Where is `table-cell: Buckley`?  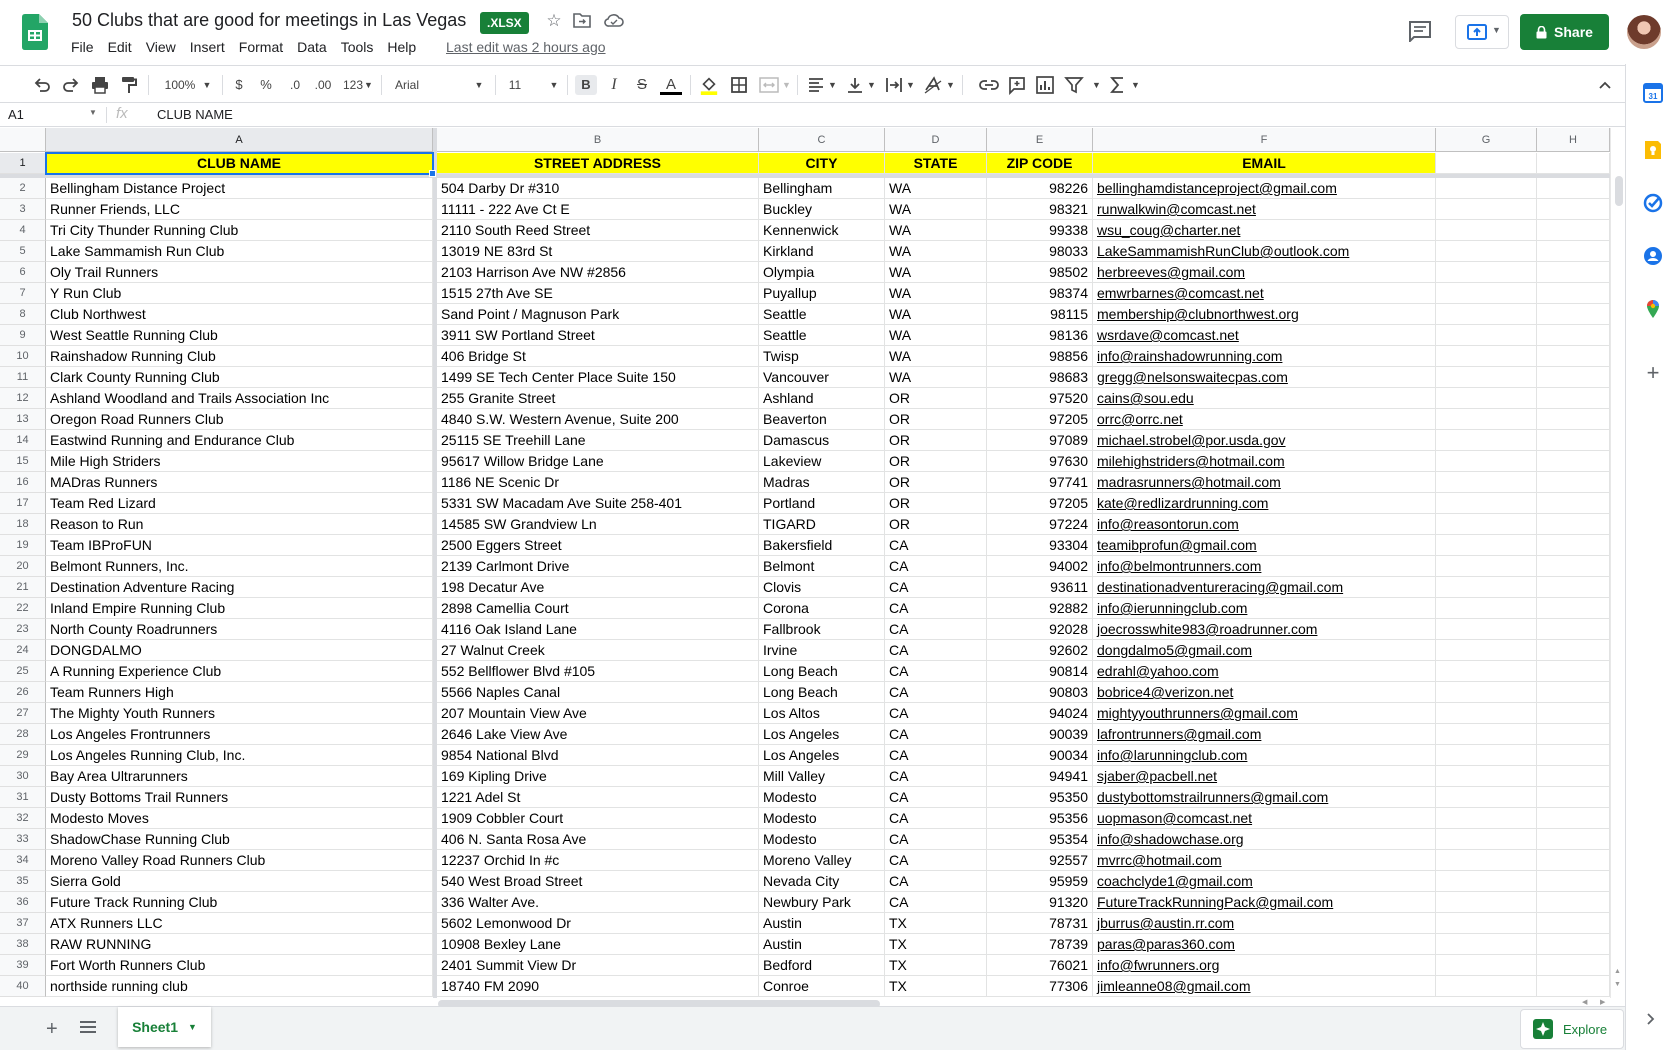 table-cell: Buckley is located at coordinates (822, 209).